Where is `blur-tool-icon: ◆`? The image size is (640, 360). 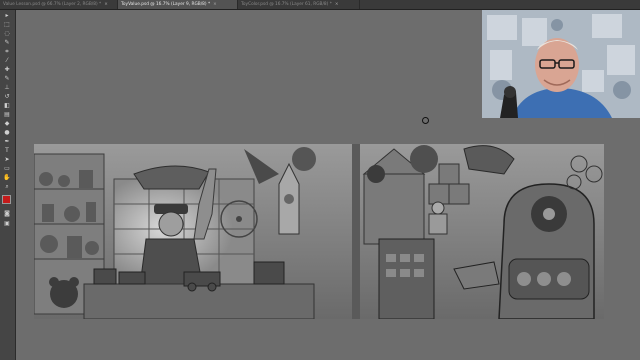
blur-tool-icon: ◆ is located at coordinates (7, 124).